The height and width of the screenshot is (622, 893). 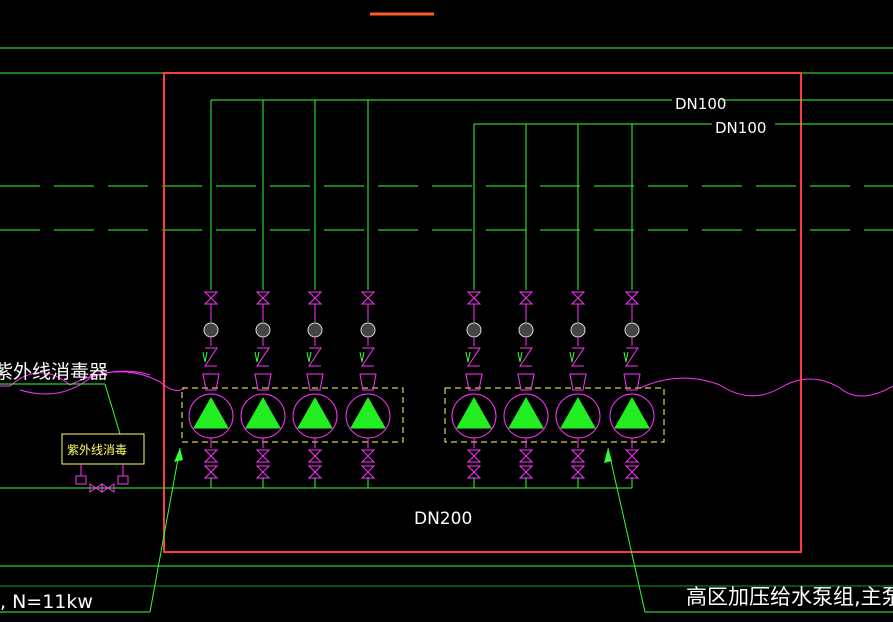 What do you see at coordinates (446, 384) in the screenshot?
I see `wavy-cable-line` at bounding box center [446, 384].